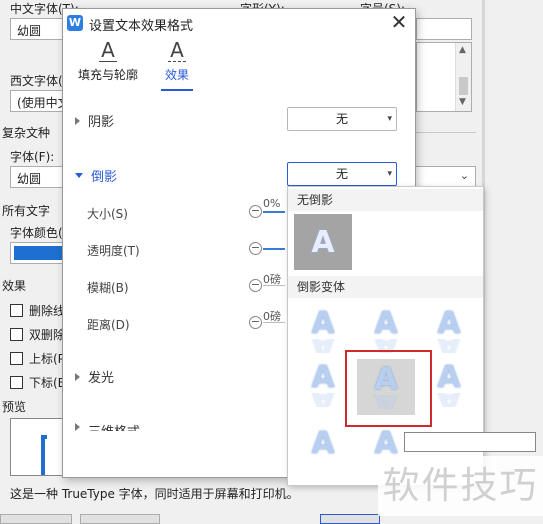 This screenshot has height=524, width=543. I want to click on active-tab-indicator, so click(177, 90).